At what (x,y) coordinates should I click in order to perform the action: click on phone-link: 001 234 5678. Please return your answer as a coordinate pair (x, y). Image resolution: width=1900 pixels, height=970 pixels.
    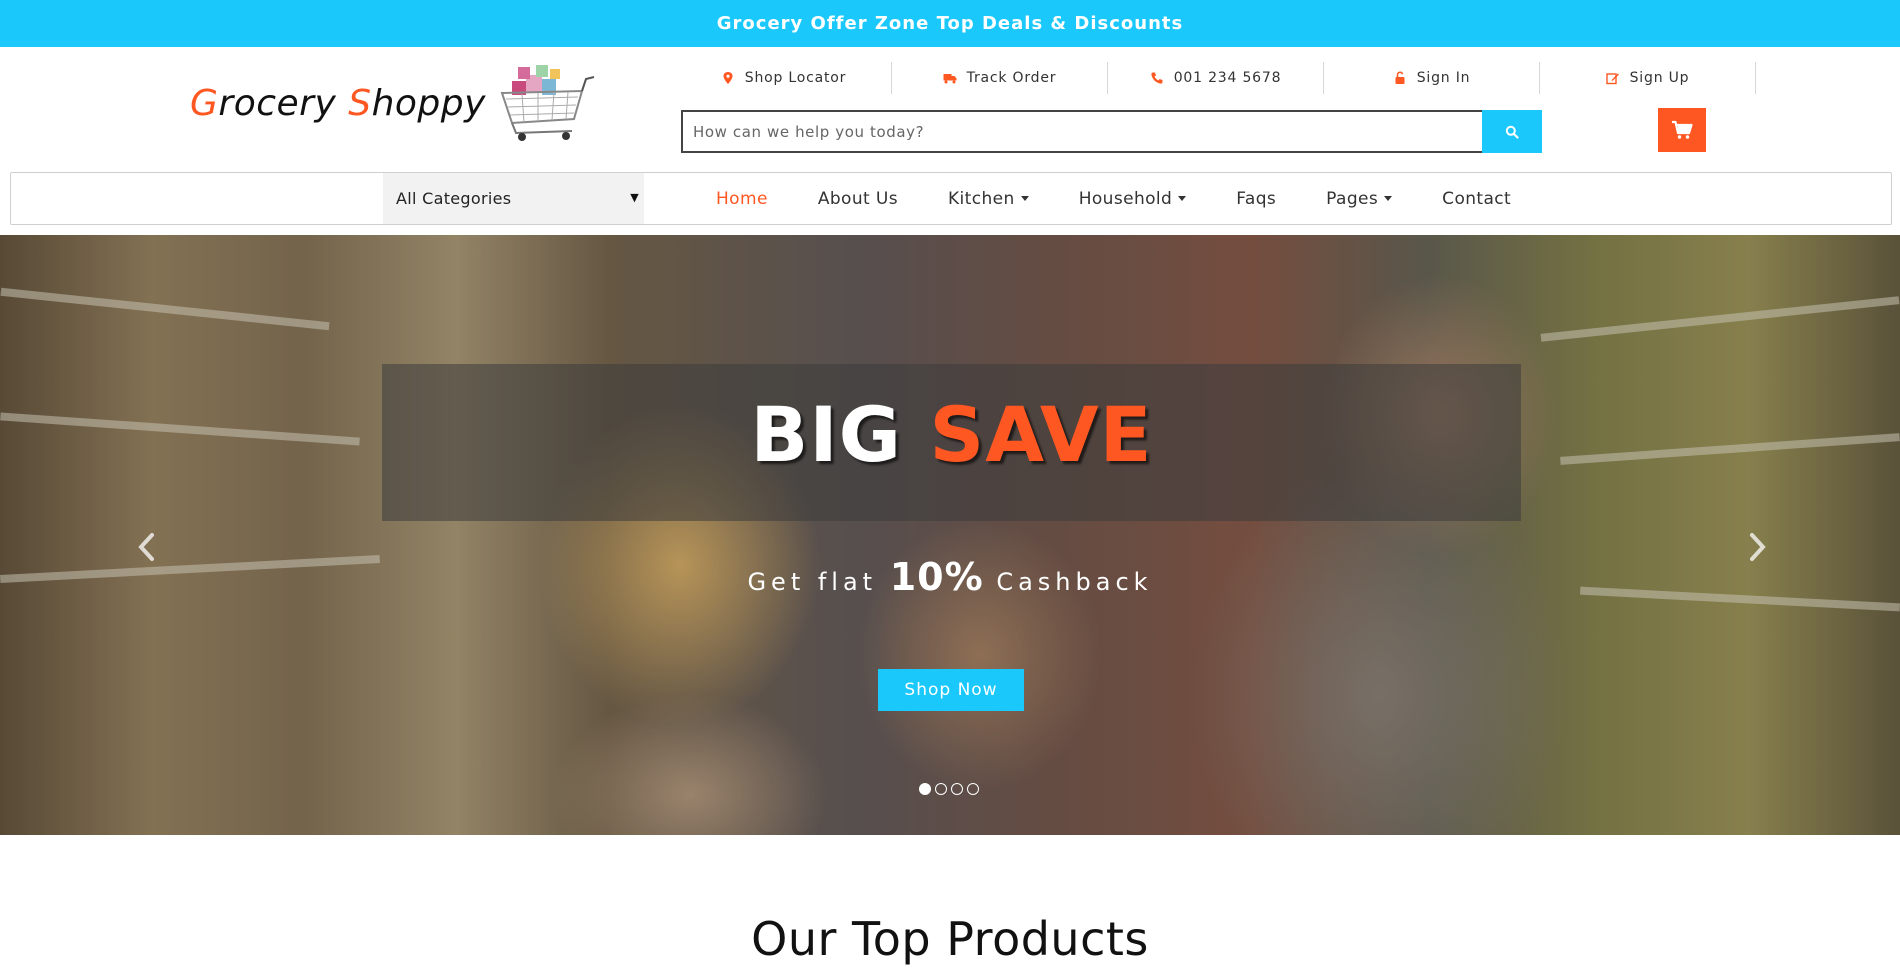
    Looking at the image, I should click on (1216, 78).